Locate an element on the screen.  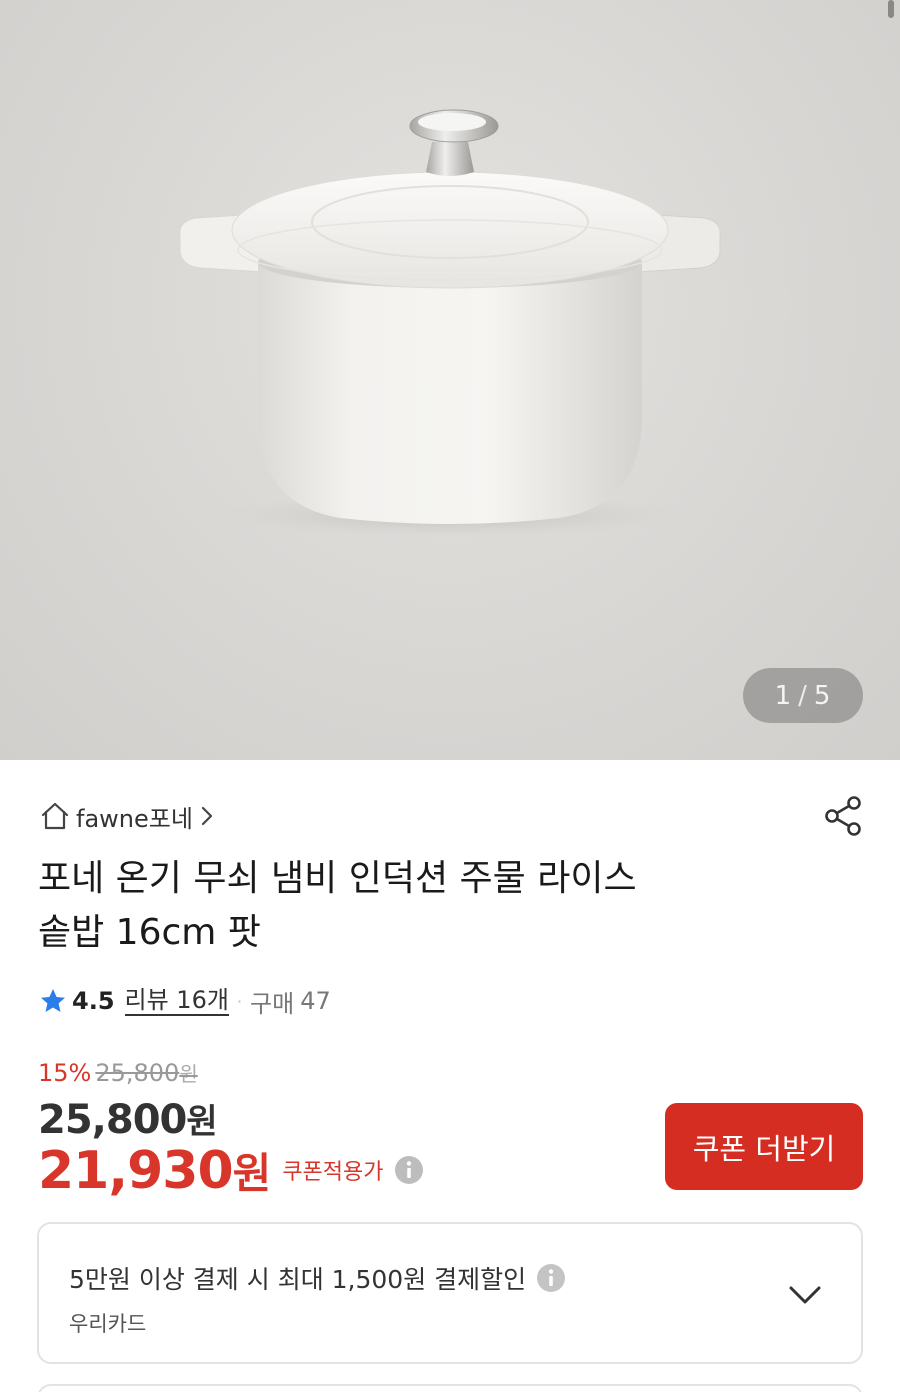
coupon-applied-label: 쿠폰적용가 is located at coordinates (333, 1172).